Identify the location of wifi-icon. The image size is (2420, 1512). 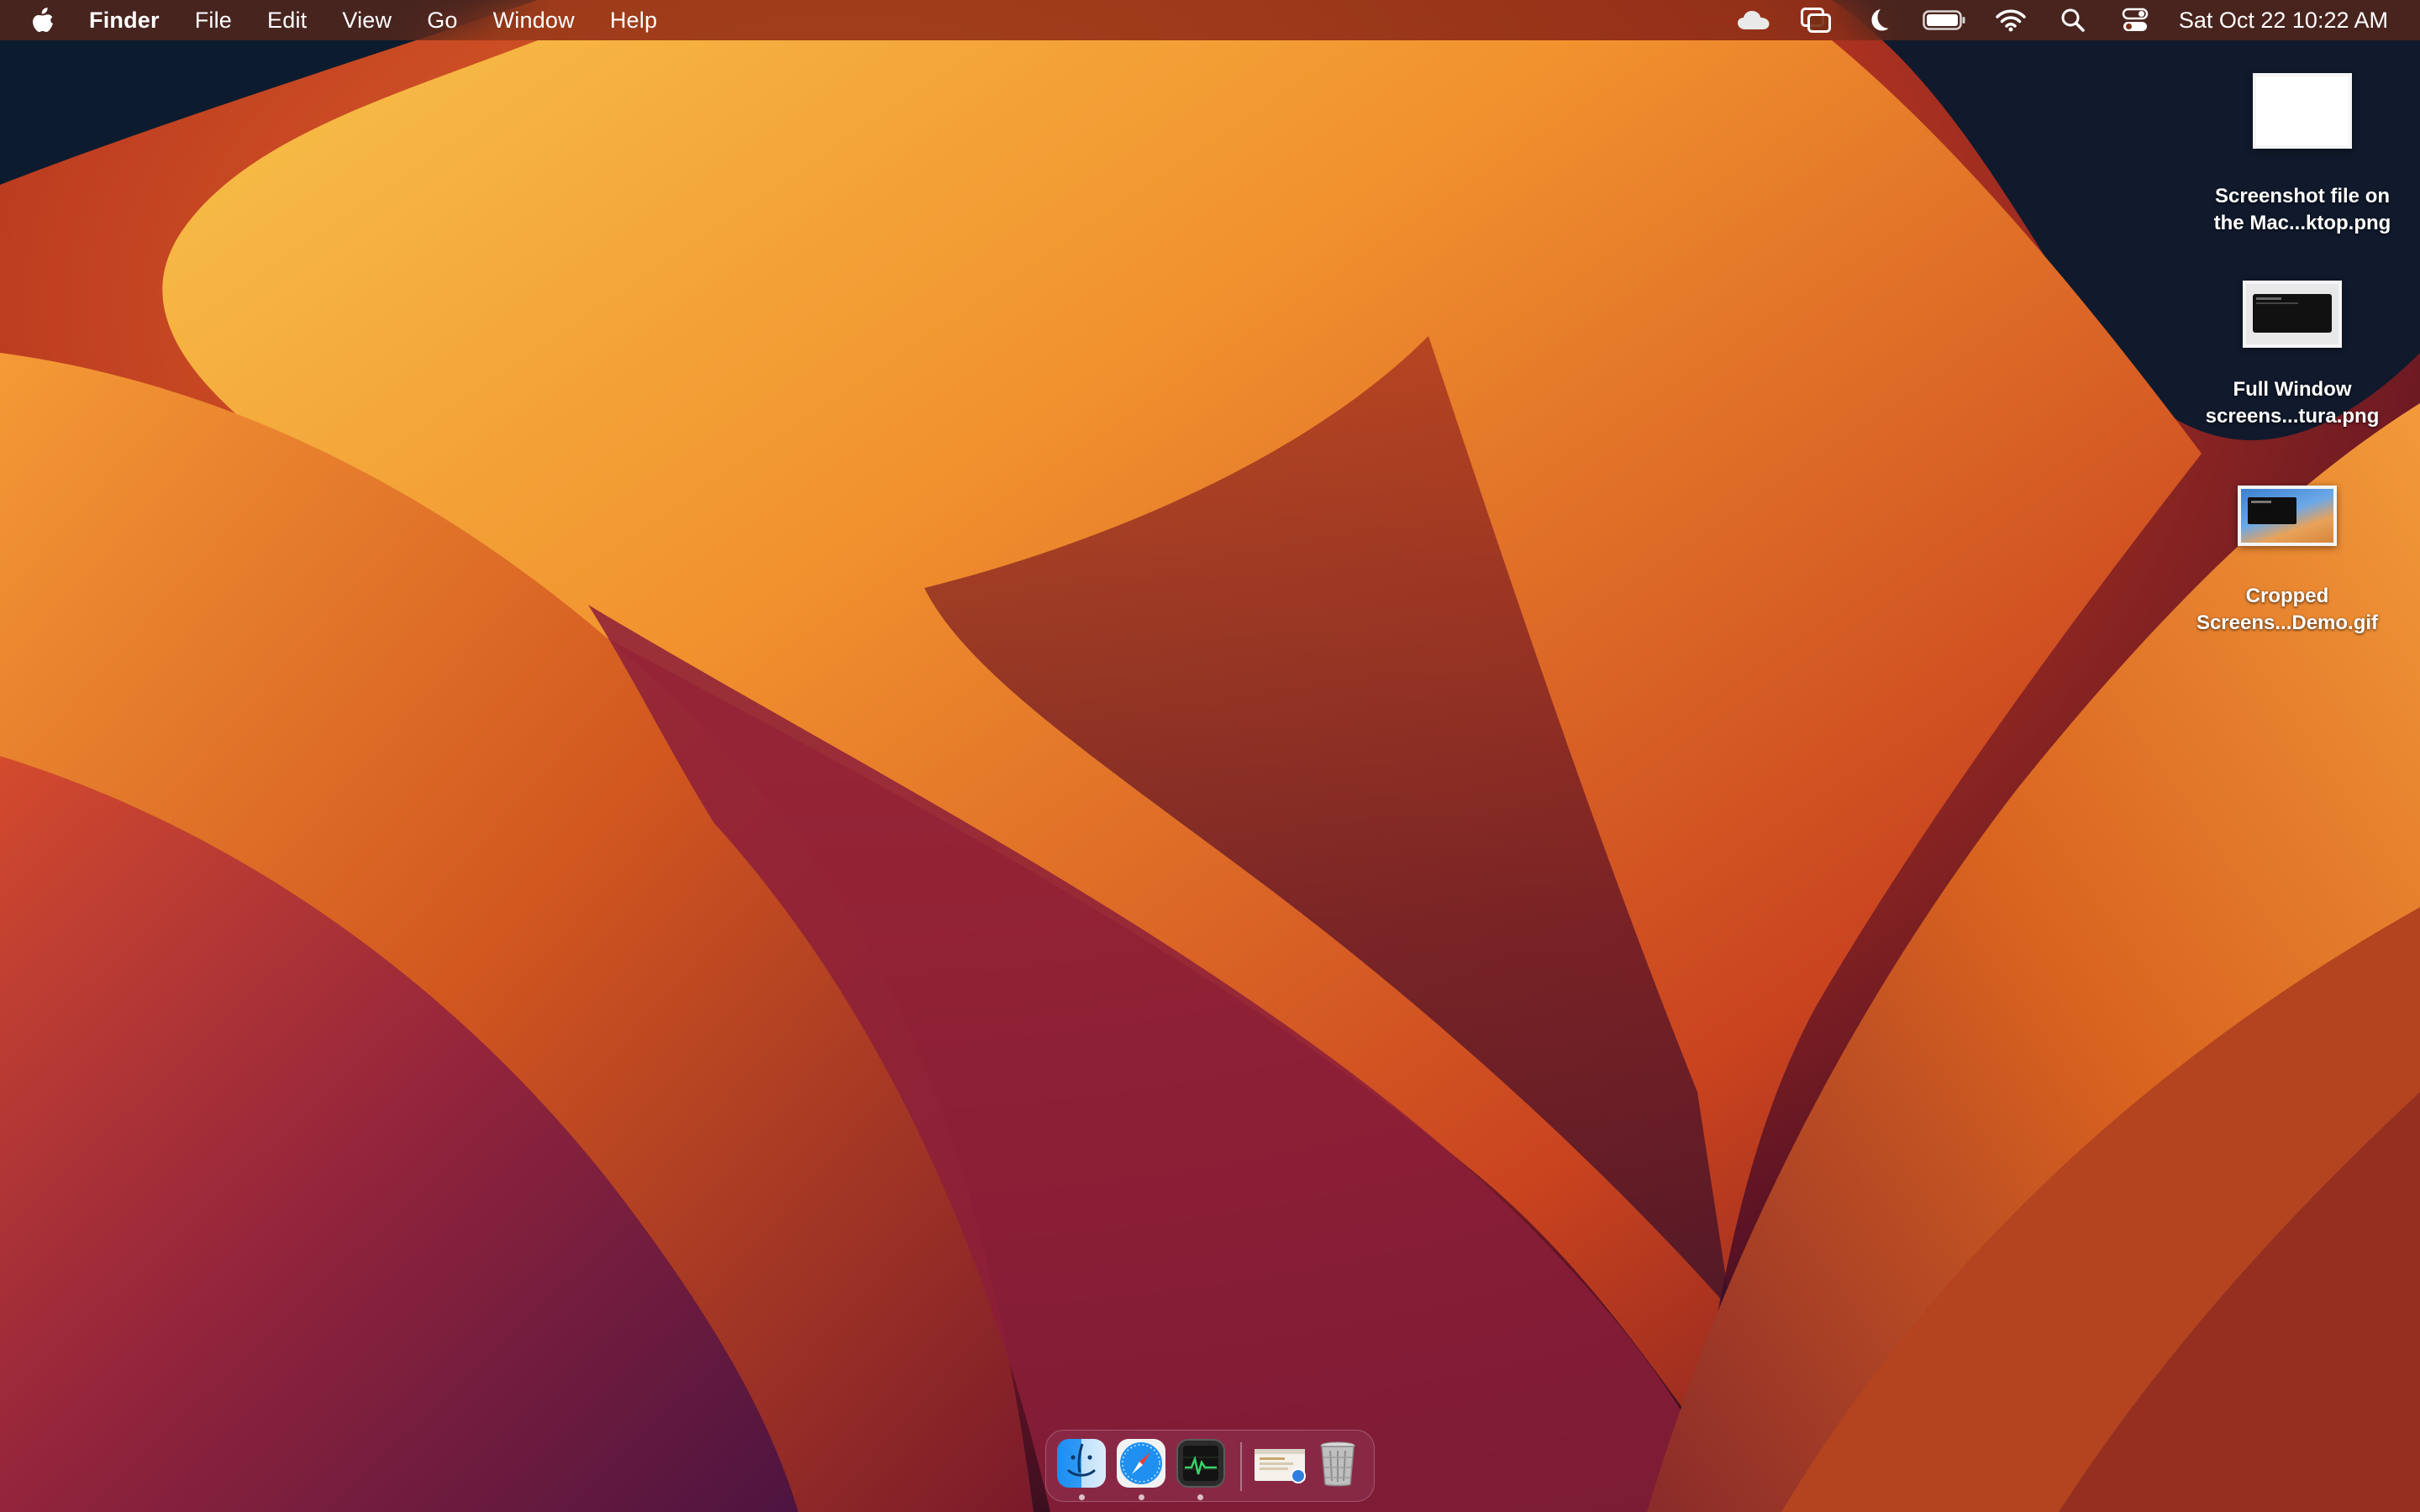
(2010, 20).